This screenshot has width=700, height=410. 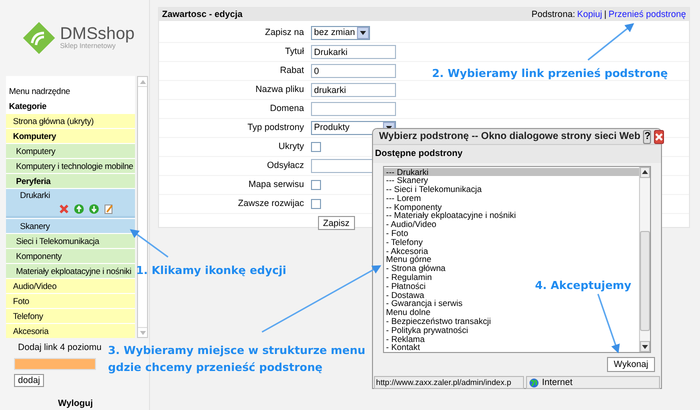 What do you see at coordinates (97, 34) in the screenshot?
I see `logo-text: DMSshop` at bounding box center [97, 34].